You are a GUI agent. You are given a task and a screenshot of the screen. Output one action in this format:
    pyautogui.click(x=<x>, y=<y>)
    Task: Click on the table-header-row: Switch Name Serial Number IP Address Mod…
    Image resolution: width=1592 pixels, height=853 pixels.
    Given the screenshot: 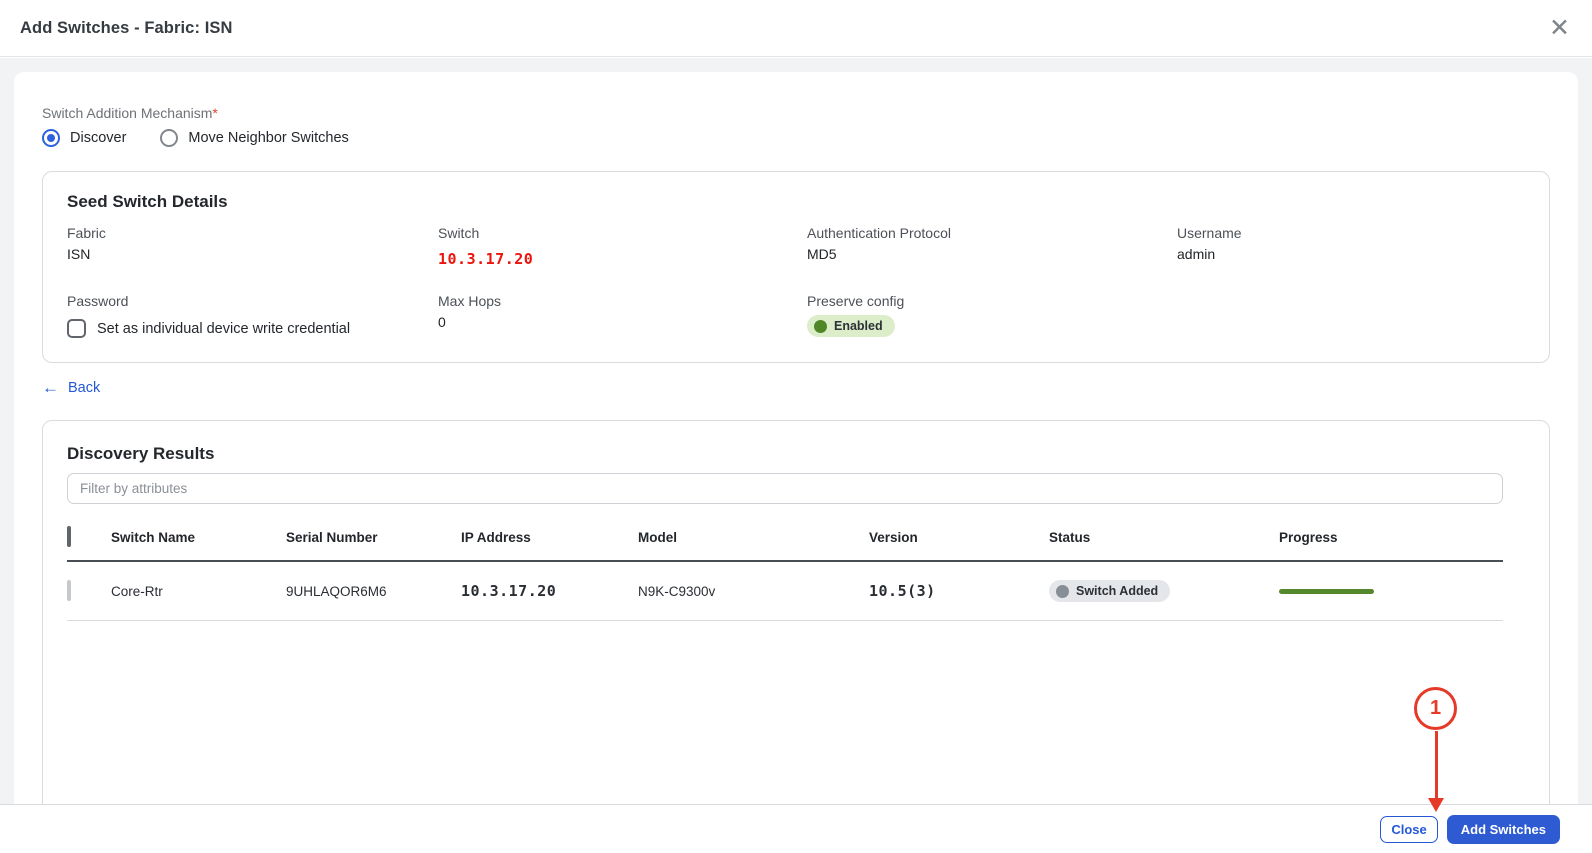 What is the action you would take?
    pyautogui.click(x=785, y=539)
    